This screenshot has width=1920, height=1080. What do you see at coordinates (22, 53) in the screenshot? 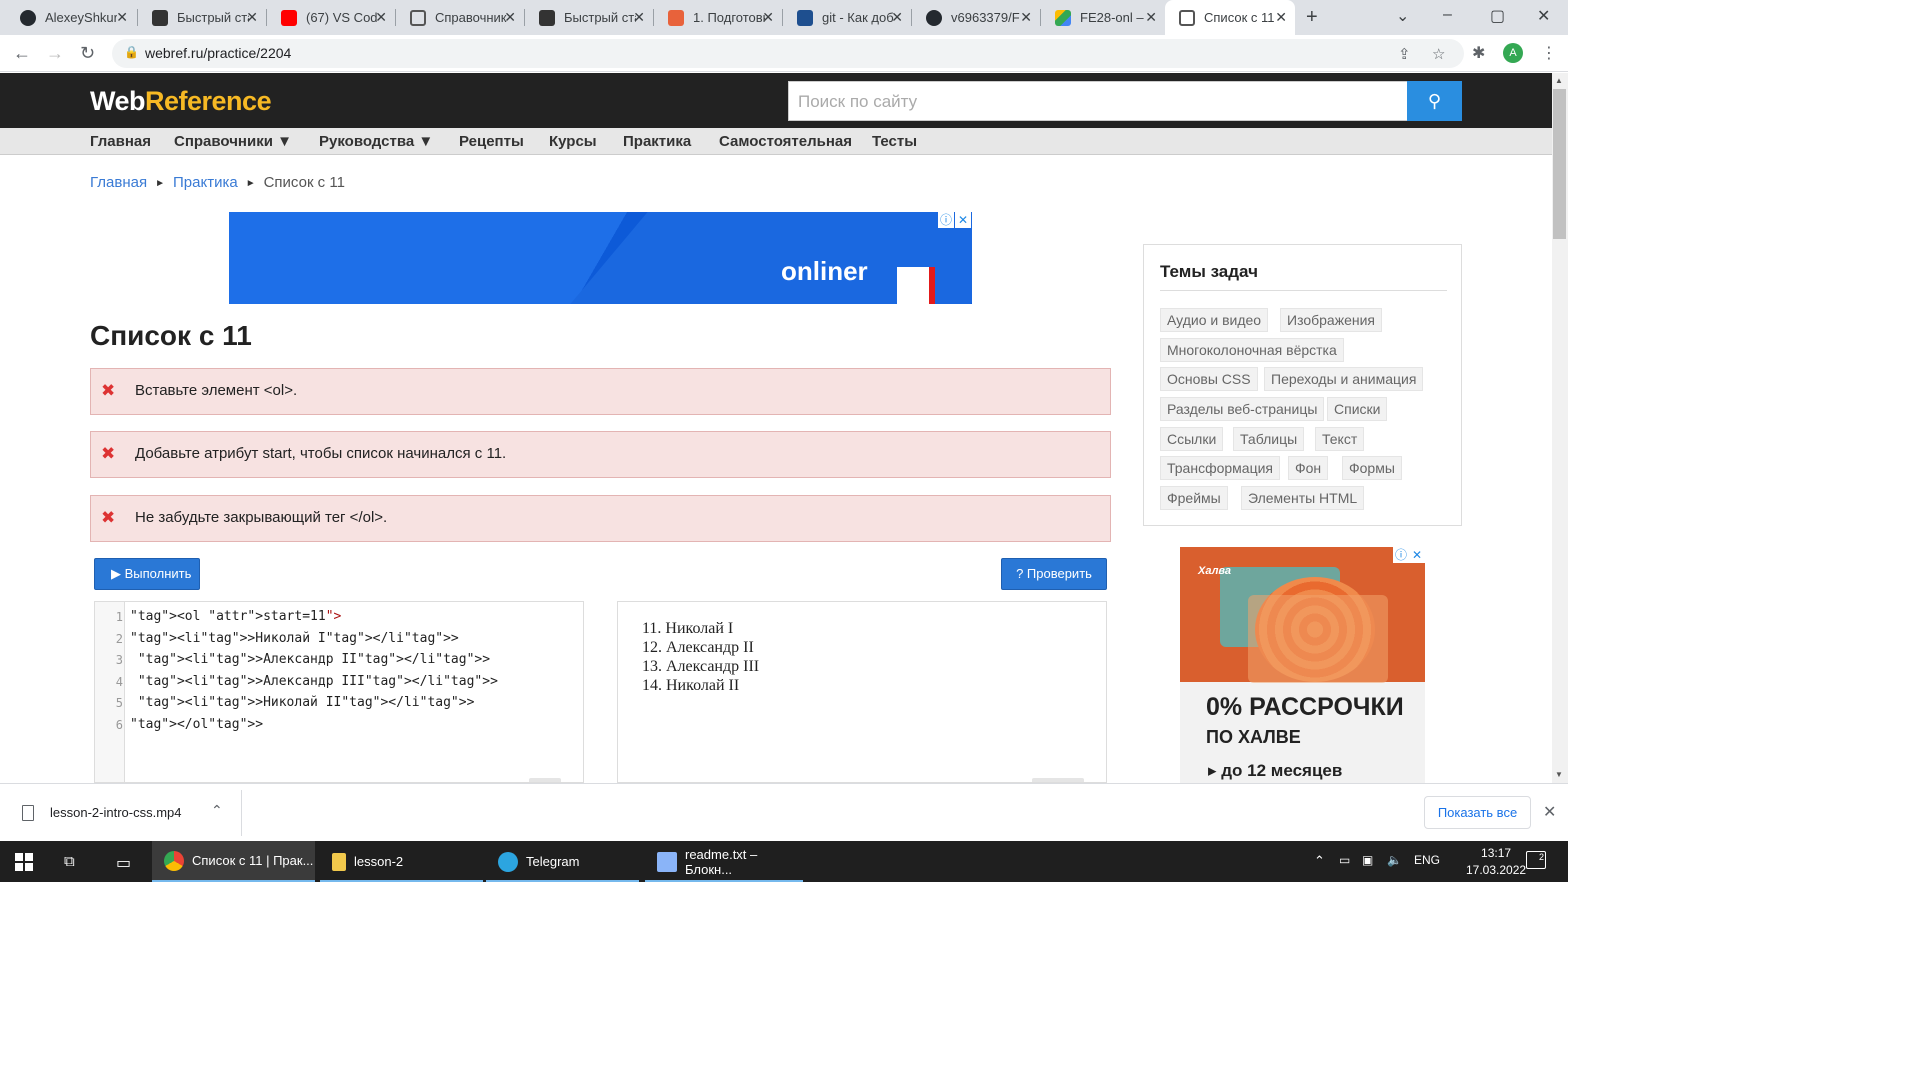
I see `back-icon: ←` at bounding box center [22, 53].